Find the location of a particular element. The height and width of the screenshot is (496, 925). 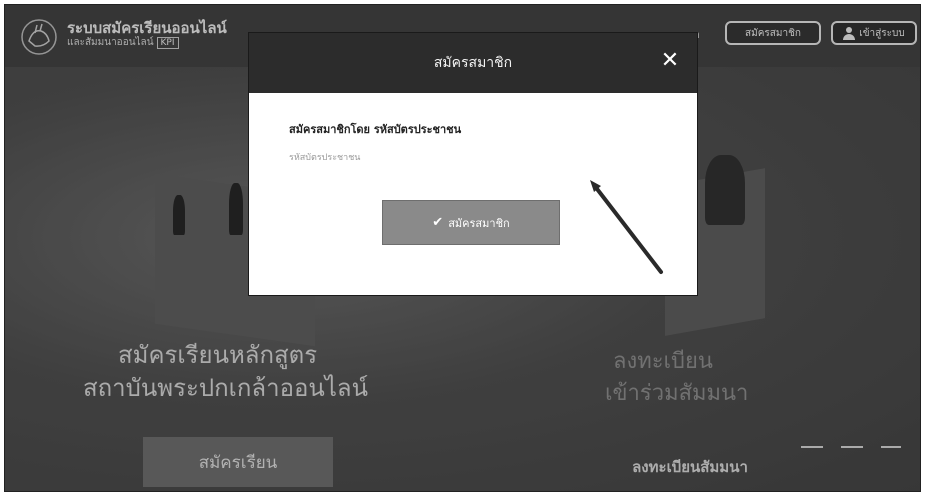

check-icon: ✔ is located at coordinates (438, 222).